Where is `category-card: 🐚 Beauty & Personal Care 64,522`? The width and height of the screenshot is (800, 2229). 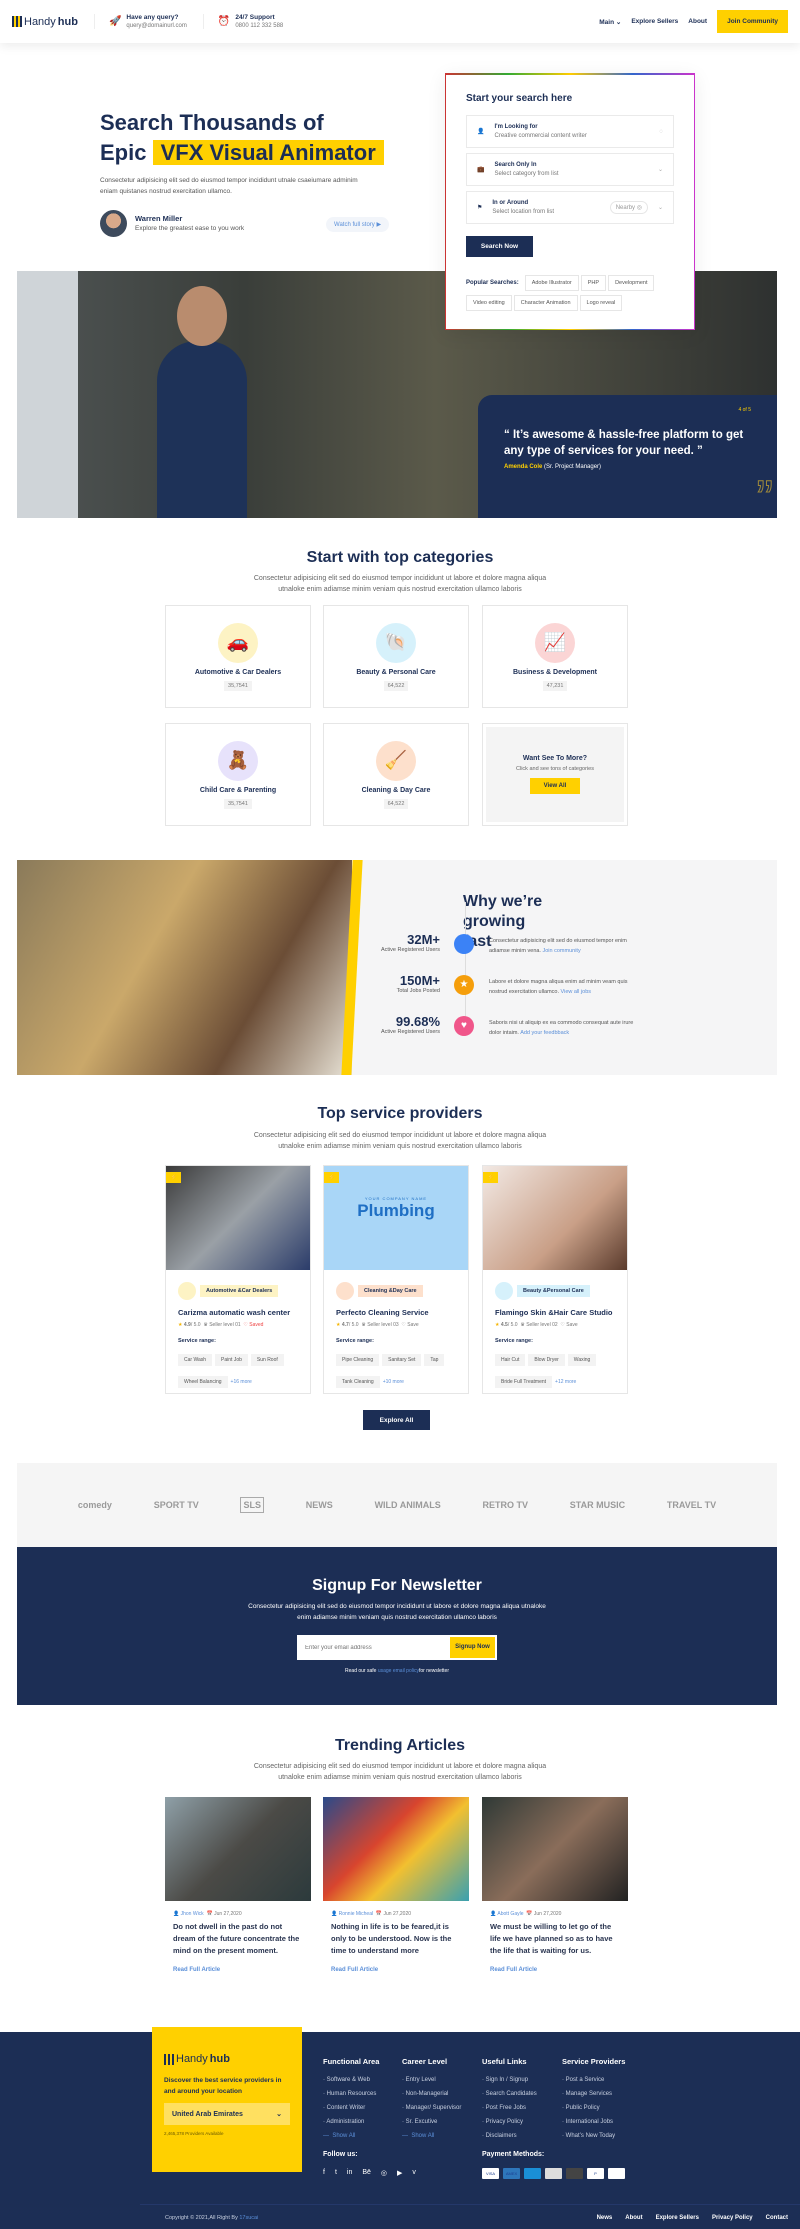
category-card: 🐚 Beauty & Personal Care 64,522 is located at coordinates (396, 656).